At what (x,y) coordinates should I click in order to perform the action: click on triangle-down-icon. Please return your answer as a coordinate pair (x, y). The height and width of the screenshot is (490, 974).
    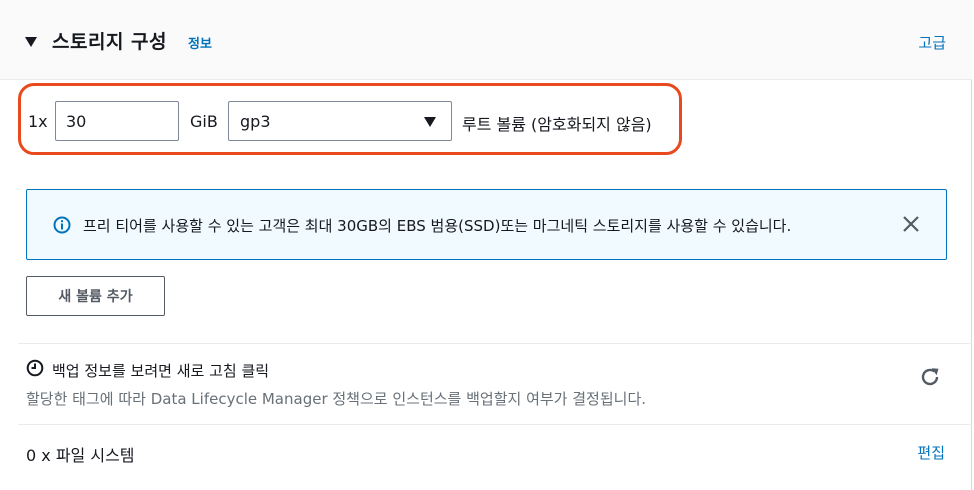
    Looking at the image, I should click on (430, 122).